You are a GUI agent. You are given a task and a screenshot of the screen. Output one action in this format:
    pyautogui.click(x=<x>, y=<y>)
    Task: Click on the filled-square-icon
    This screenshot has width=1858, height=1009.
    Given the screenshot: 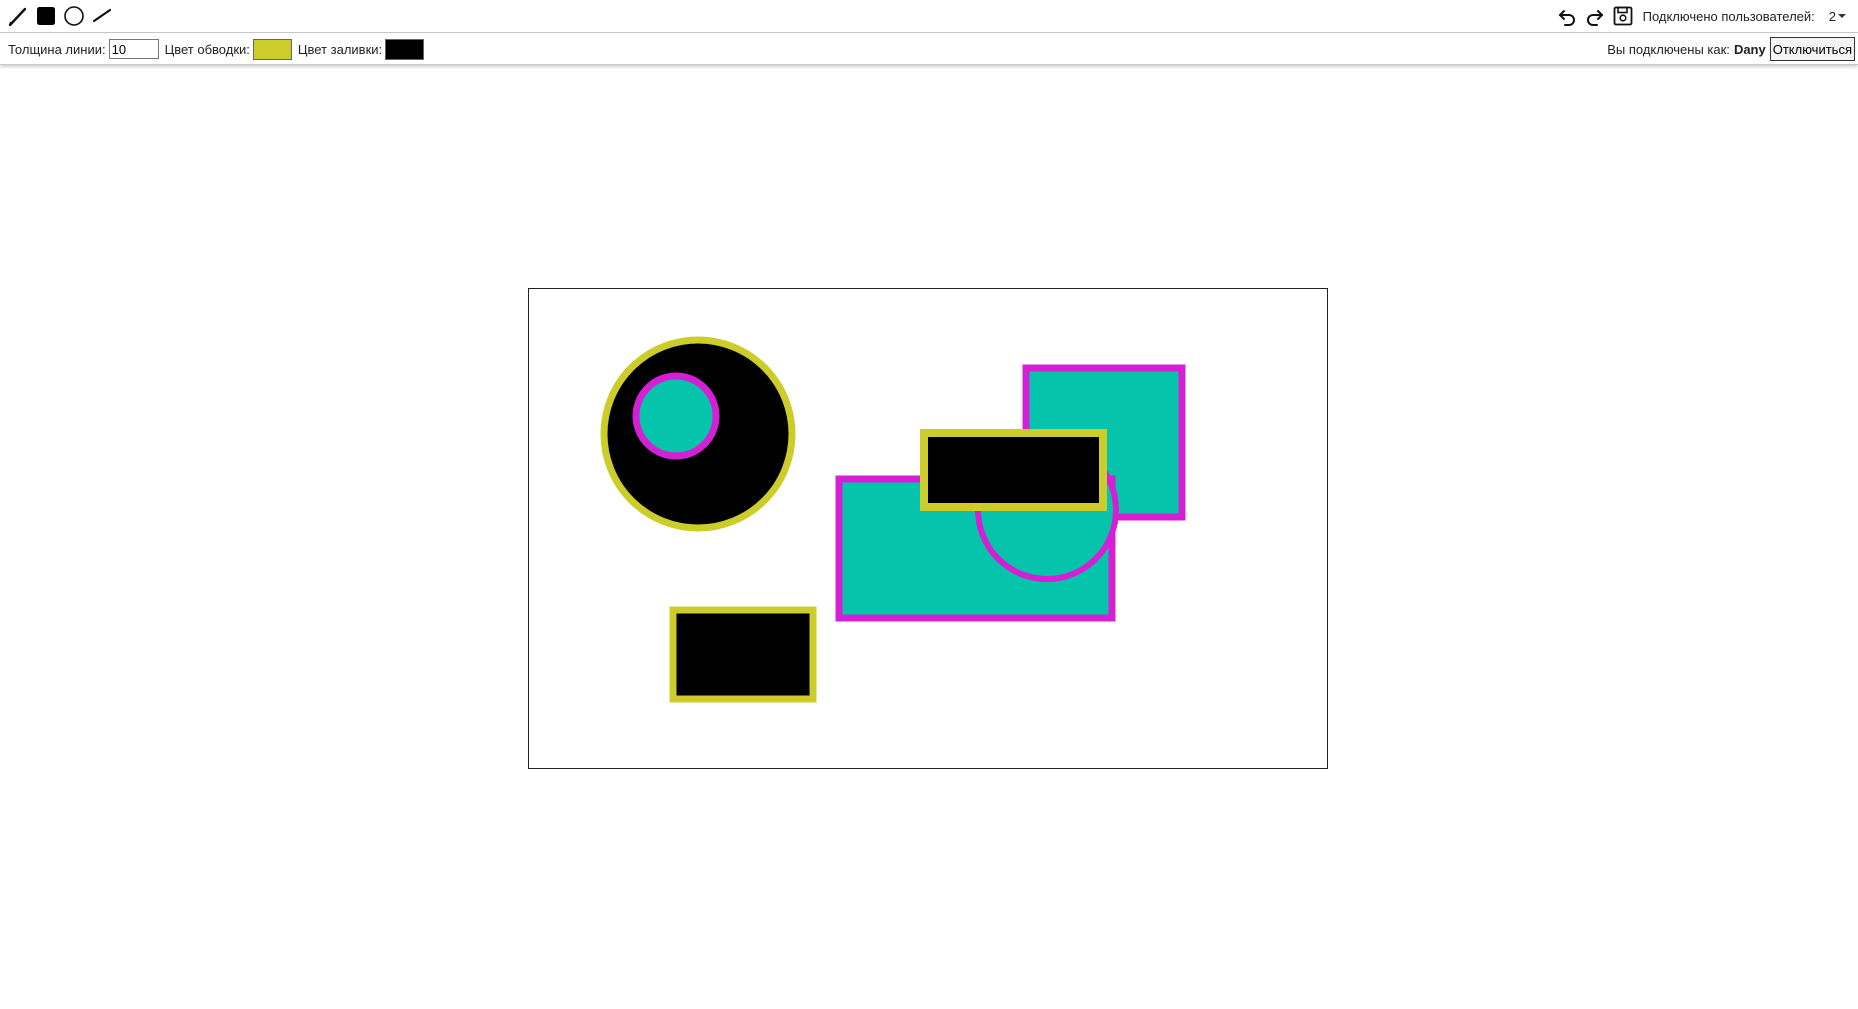 What is the action you would take?
    pyautogui.click(x=46, y=16)
    